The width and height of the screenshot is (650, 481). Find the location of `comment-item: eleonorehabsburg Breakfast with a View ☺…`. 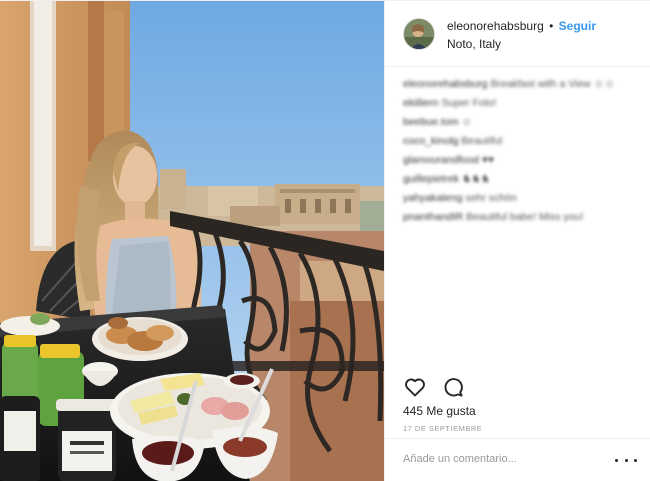

comment-item: eleonorehabsburg Breakfast with a View ☺… is located at coordinates (523, 84).